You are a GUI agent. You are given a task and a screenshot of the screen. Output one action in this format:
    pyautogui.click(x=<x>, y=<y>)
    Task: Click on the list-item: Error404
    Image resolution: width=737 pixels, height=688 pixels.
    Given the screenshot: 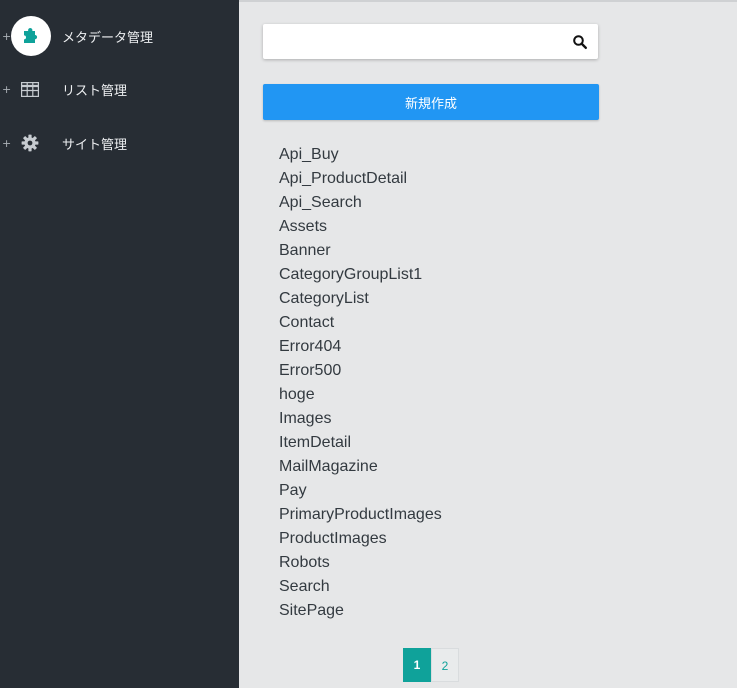 What is the action you would take?
    pyautogui.click(x=360, y=347)
    